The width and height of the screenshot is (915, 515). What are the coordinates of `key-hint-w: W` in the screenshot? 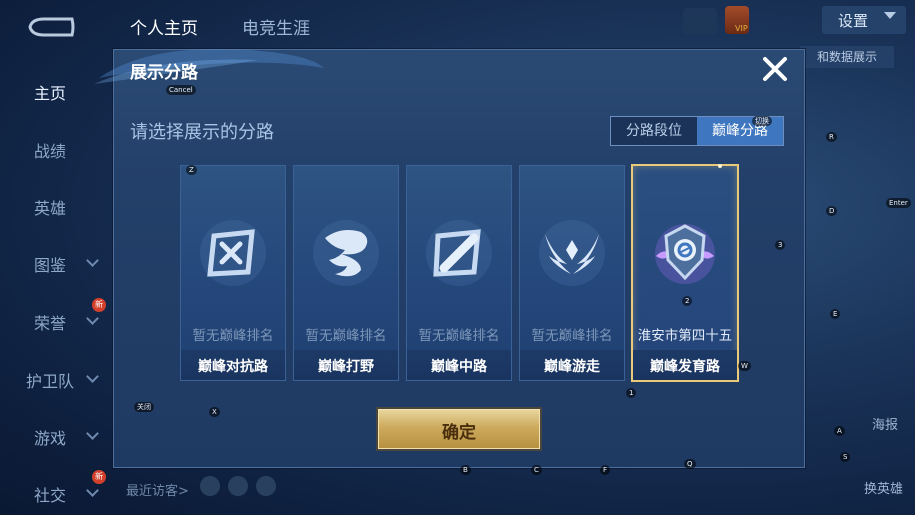 It's located at (744, 366).